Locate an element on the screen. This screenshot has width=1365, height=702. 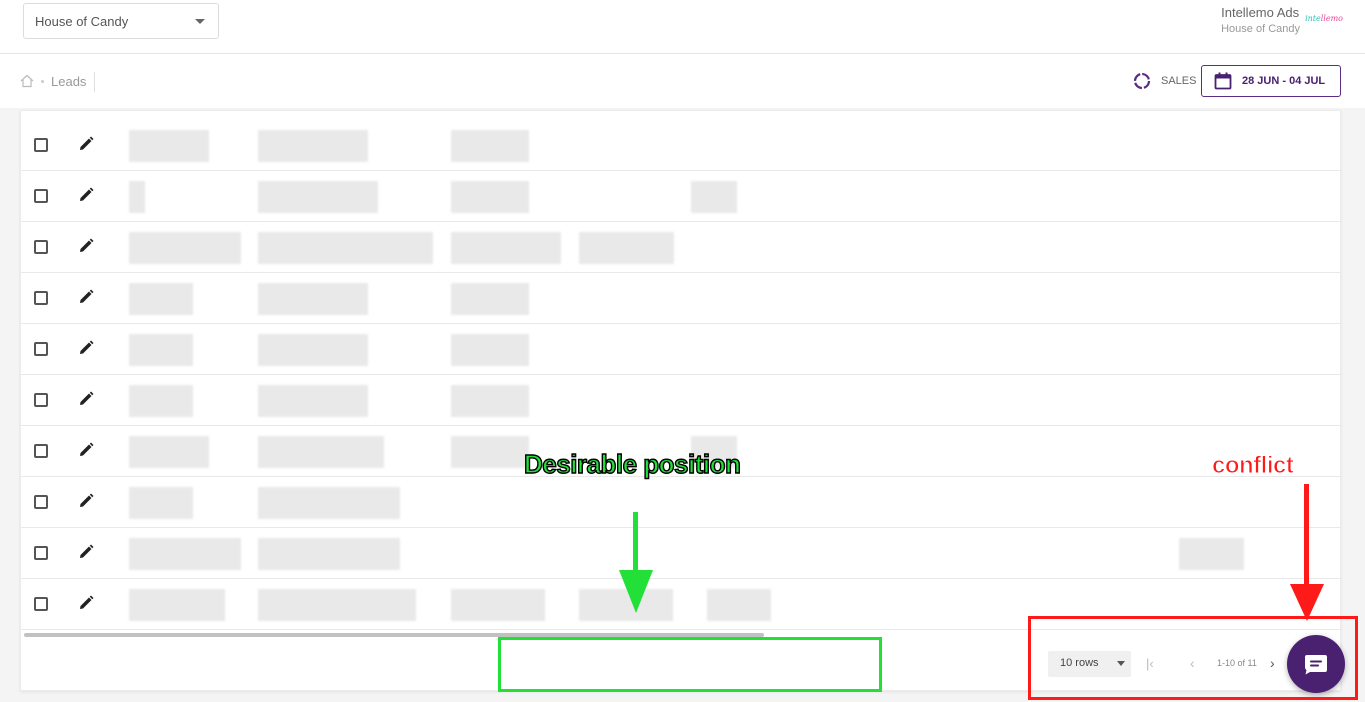
date-range-label: 28 JUN - 04 JUL is located at coordinates (1284, 81).